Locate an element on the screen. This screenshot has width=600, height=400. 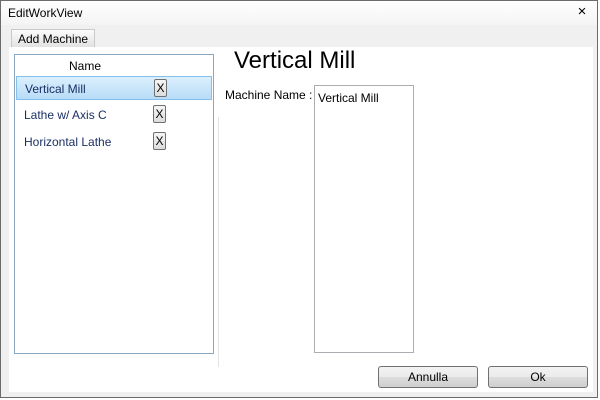
list-item-label: Horizontal Lathe is located at coordinates (68, 142).